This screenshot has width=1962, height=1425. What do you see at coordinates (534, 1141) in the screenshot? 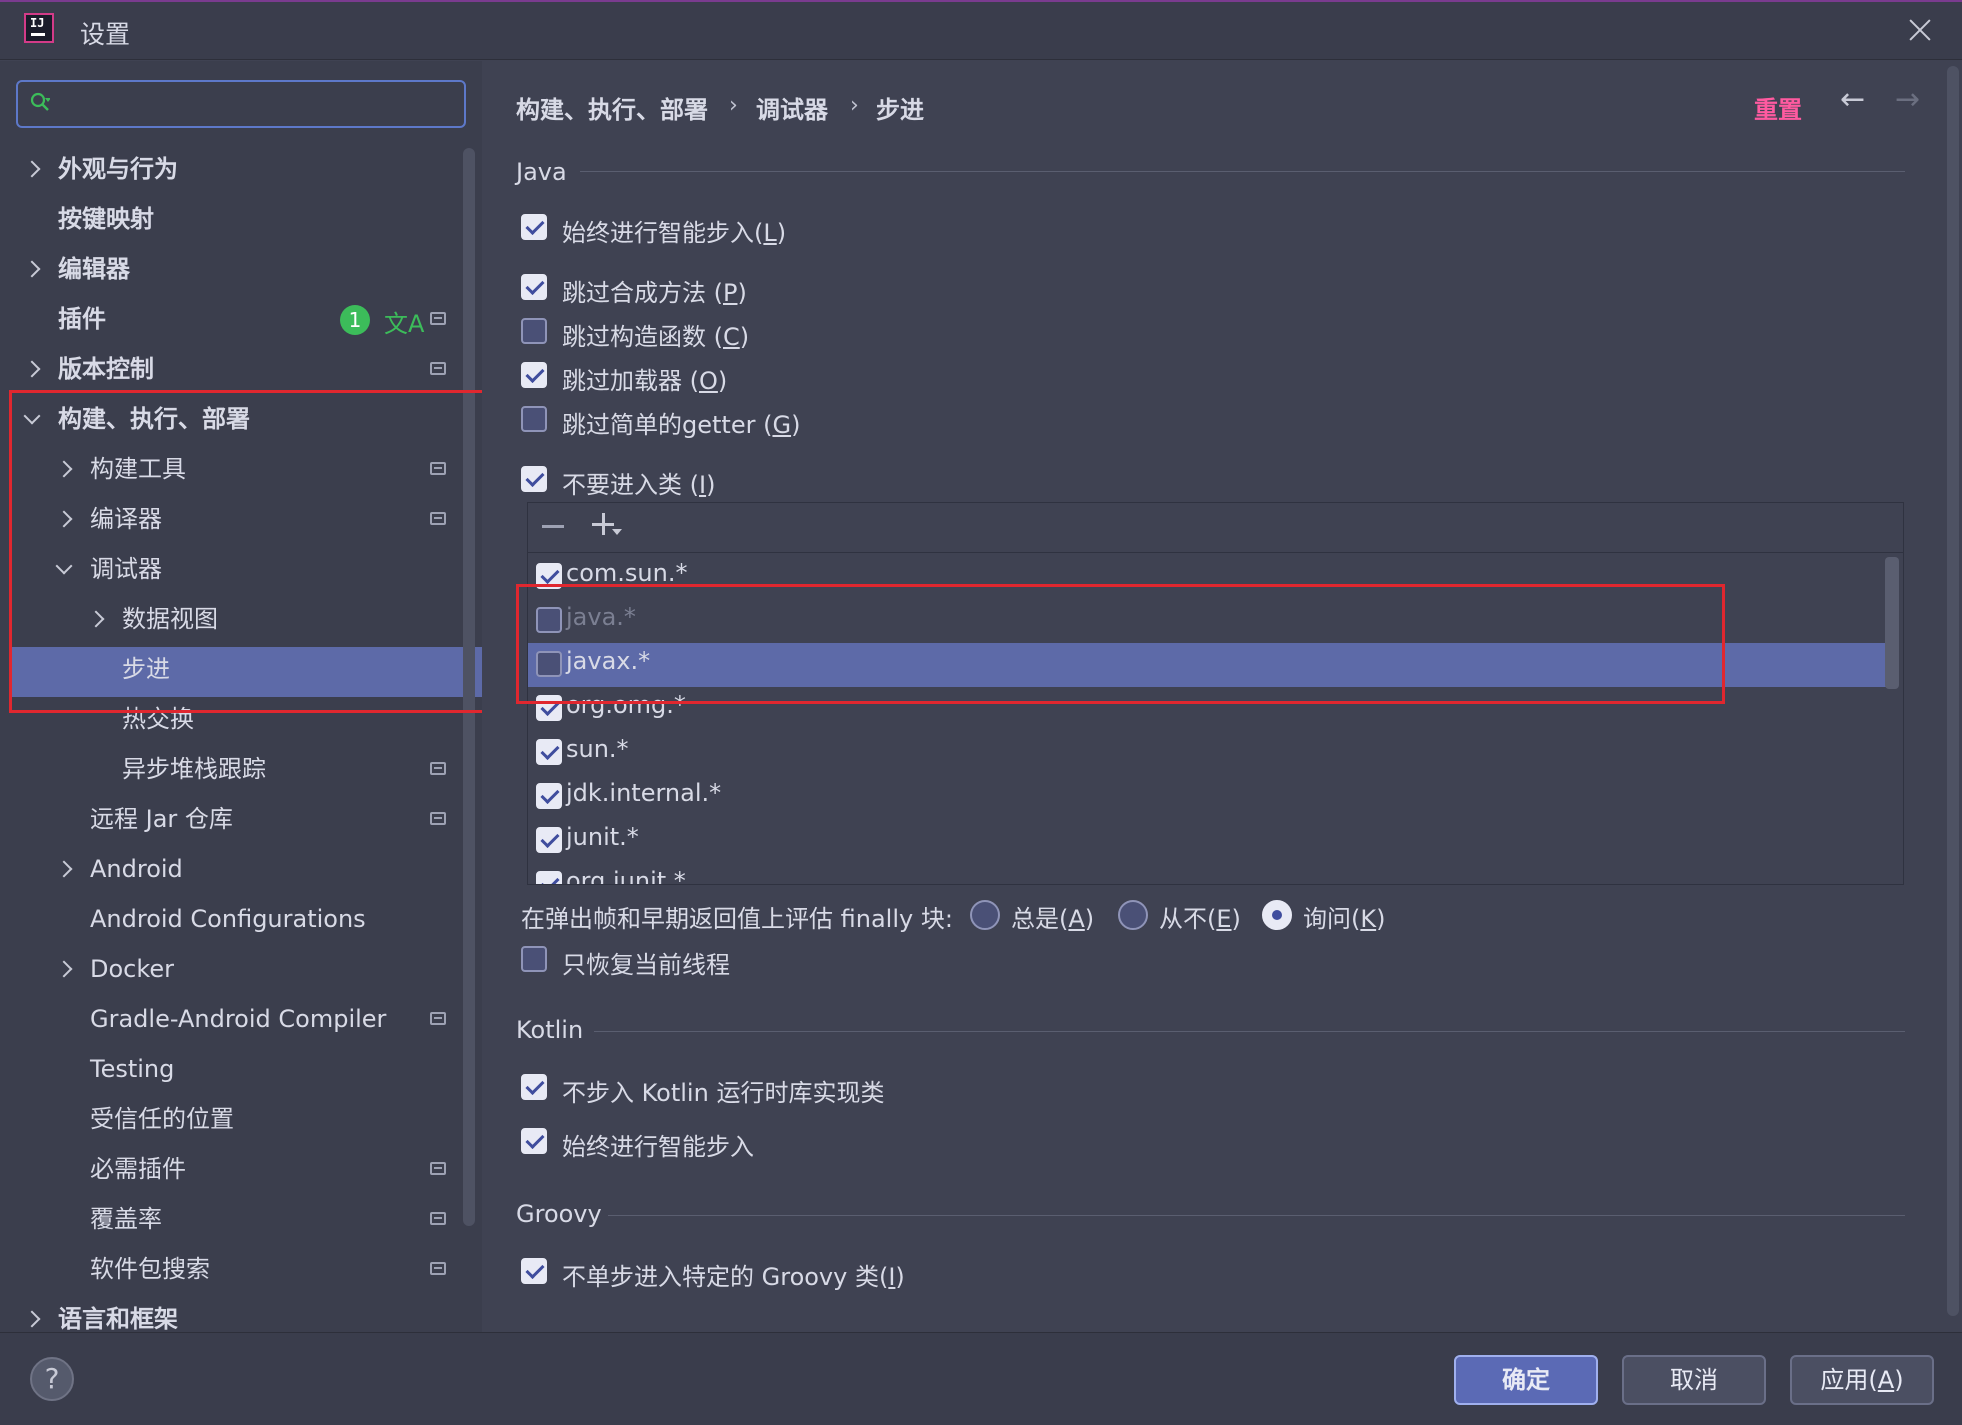
I see `kotlin-smart-step-checkbox` at bounding box center [534, 1141].